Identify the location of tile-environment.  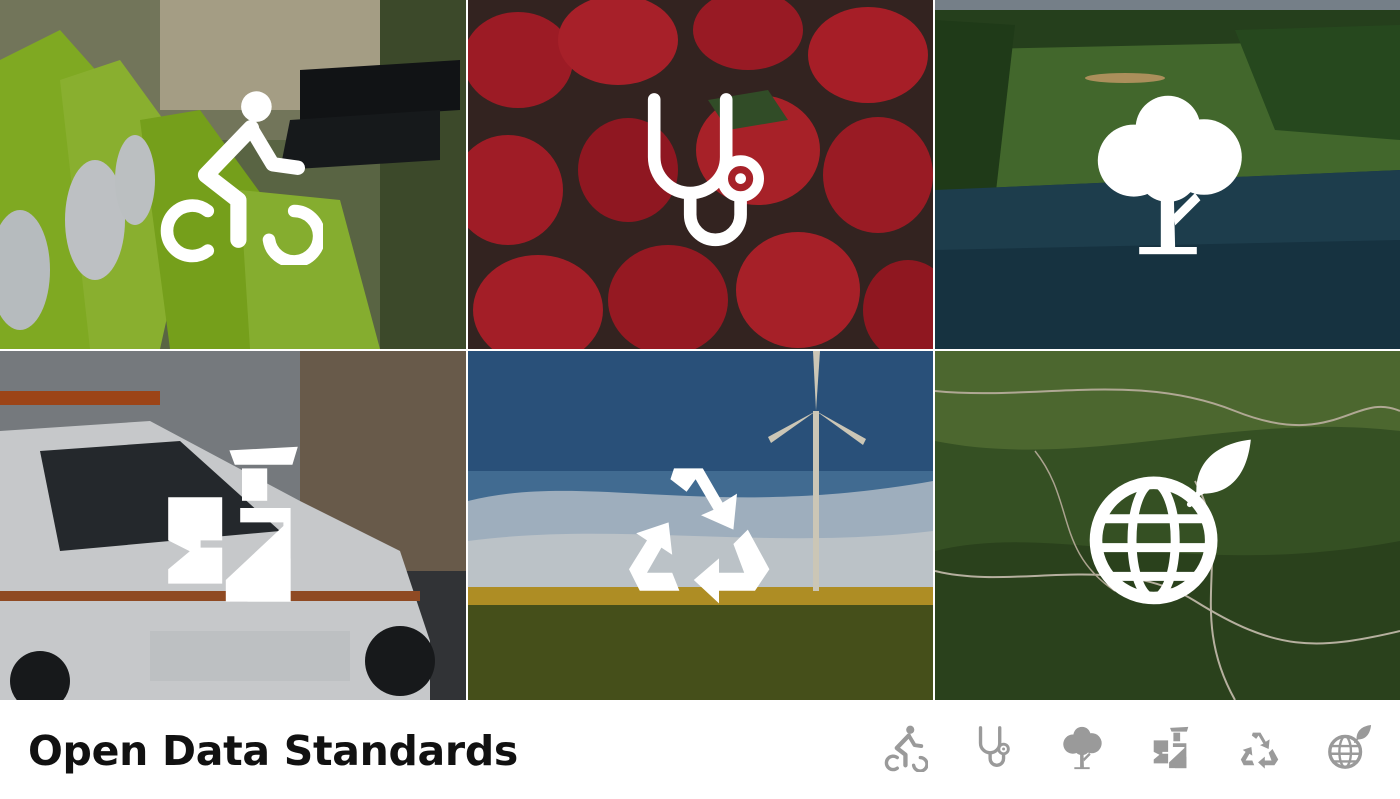
(1167, 525).